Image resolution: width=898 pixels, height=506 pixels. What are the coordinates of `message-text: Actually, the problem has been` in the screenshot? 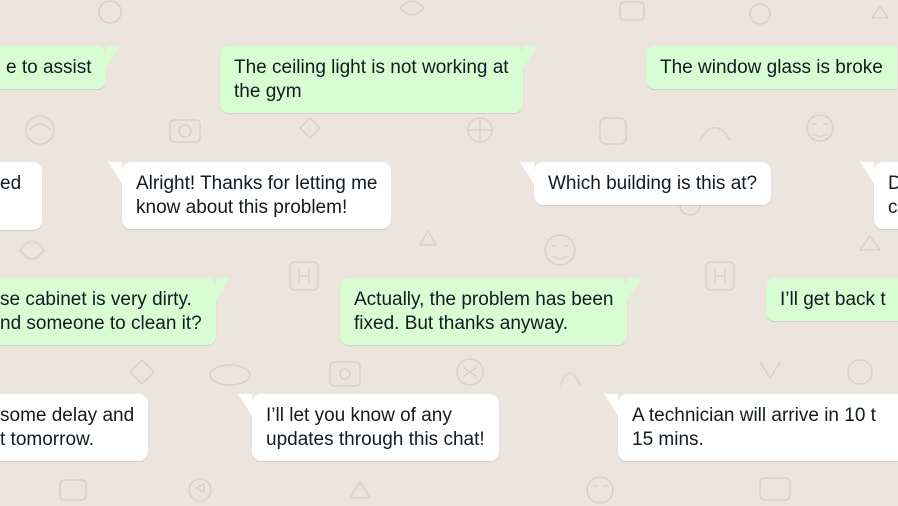 It's located at (484, 299).